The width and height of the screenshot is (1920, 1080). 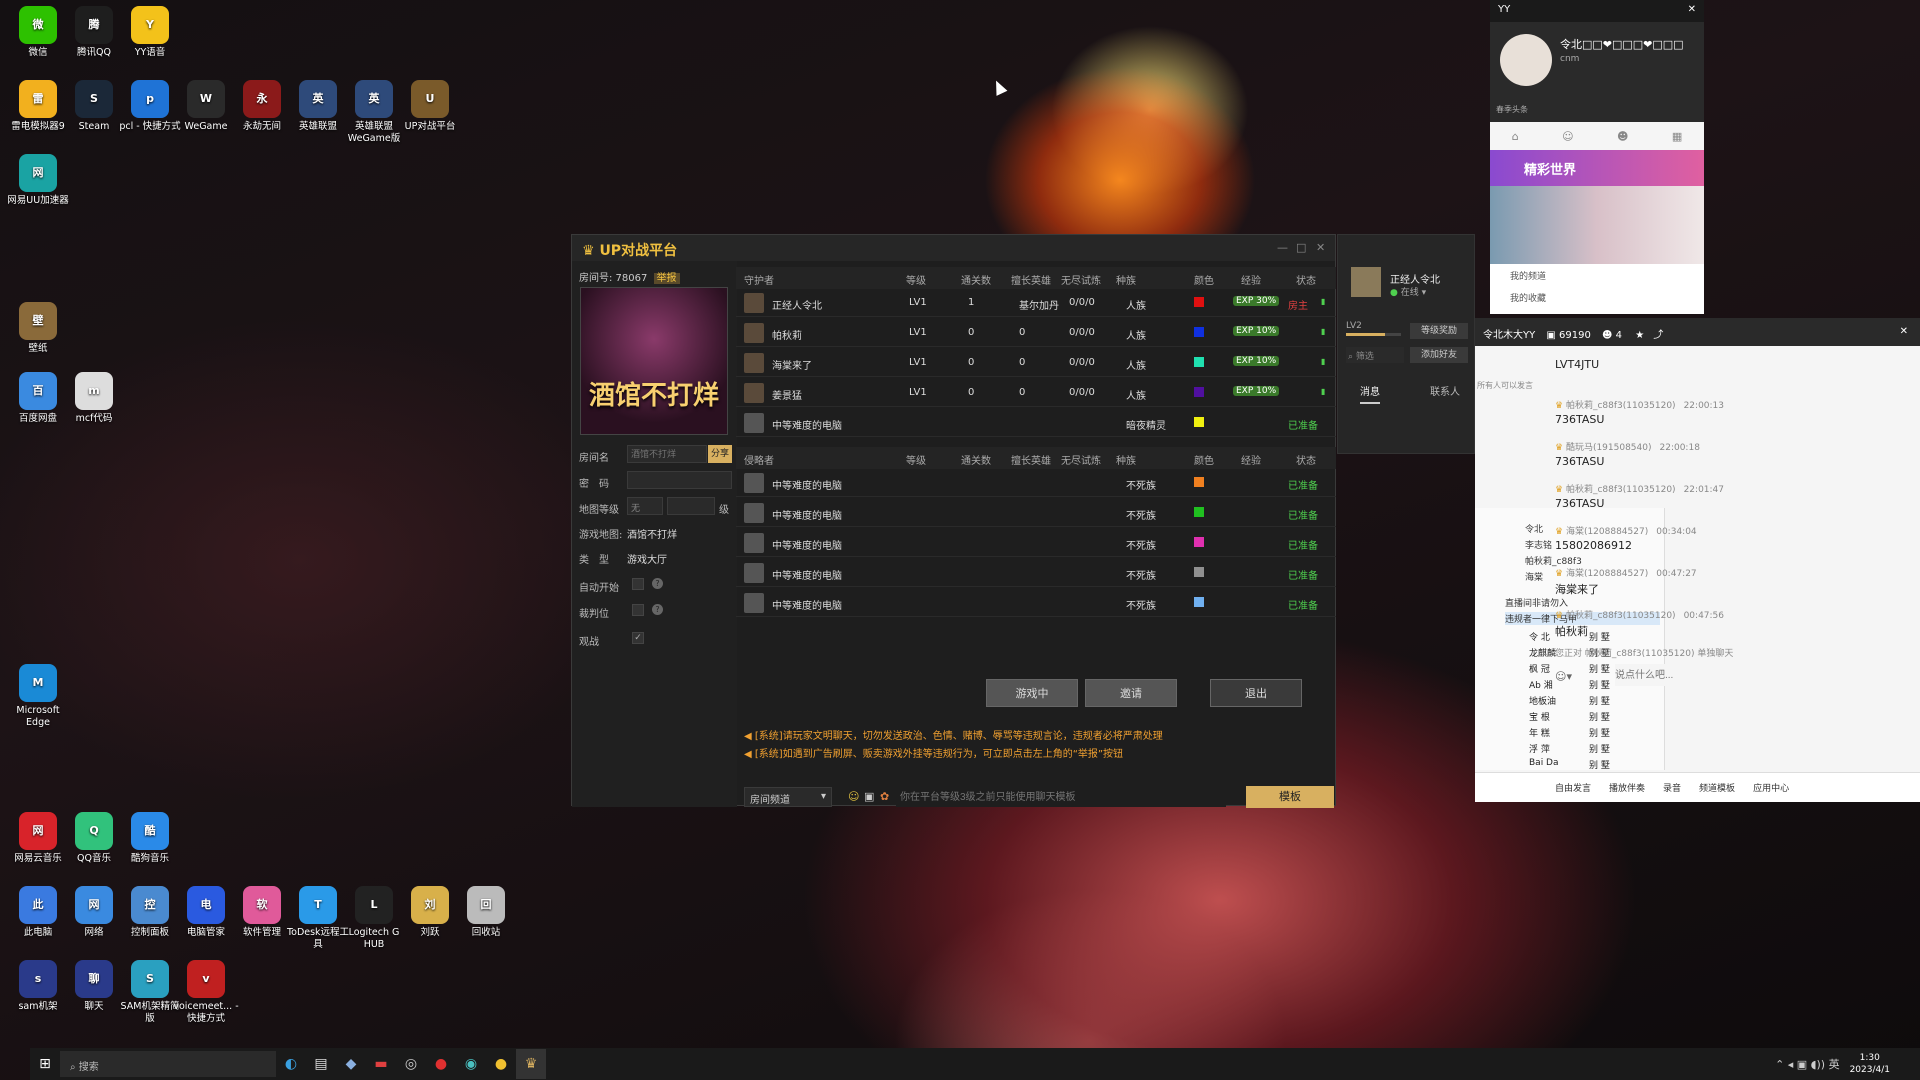 I want to click on member-item: 令北, so click(x=1534, y=528).